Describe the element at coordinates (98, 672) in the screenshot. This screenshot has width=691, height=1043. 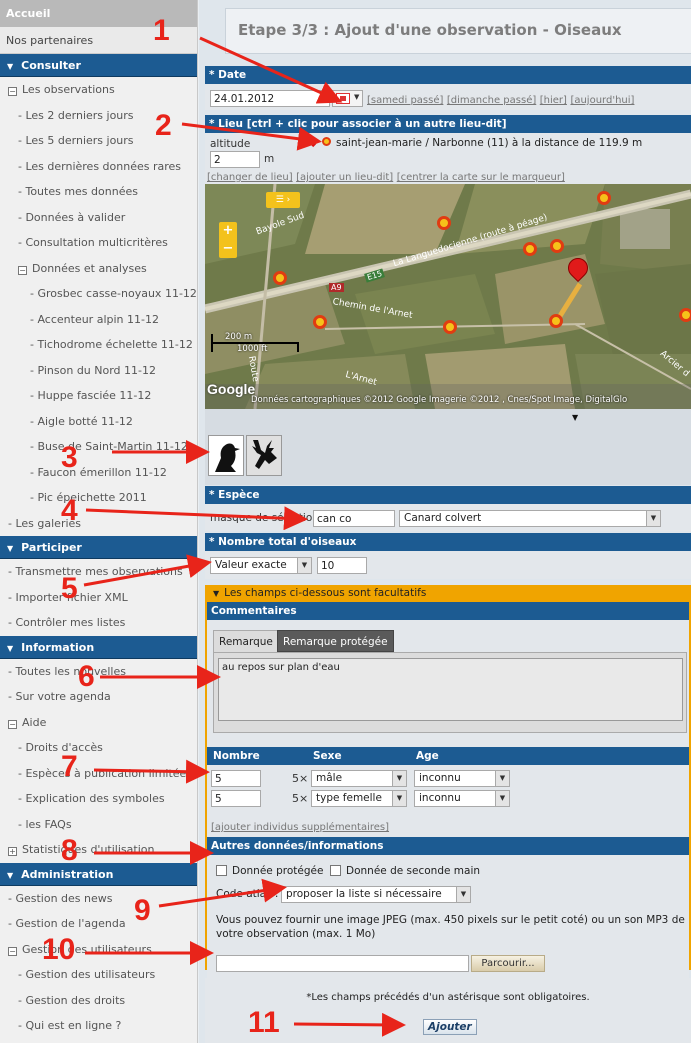
I see `sidebar-item: - Toutes les nouvelles` at that location.